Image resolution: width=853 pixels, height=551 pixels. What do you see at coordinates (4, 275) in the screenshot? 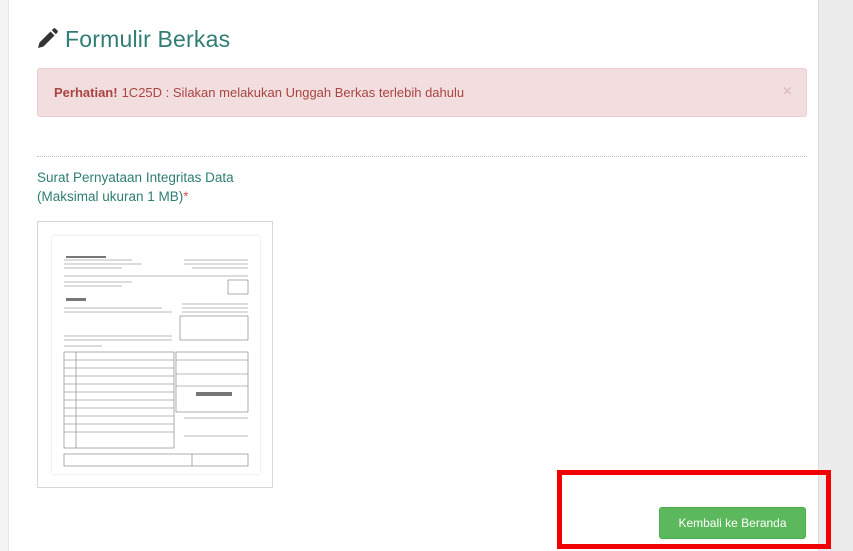
I see `left-margin` at bounding box center [4, 275].